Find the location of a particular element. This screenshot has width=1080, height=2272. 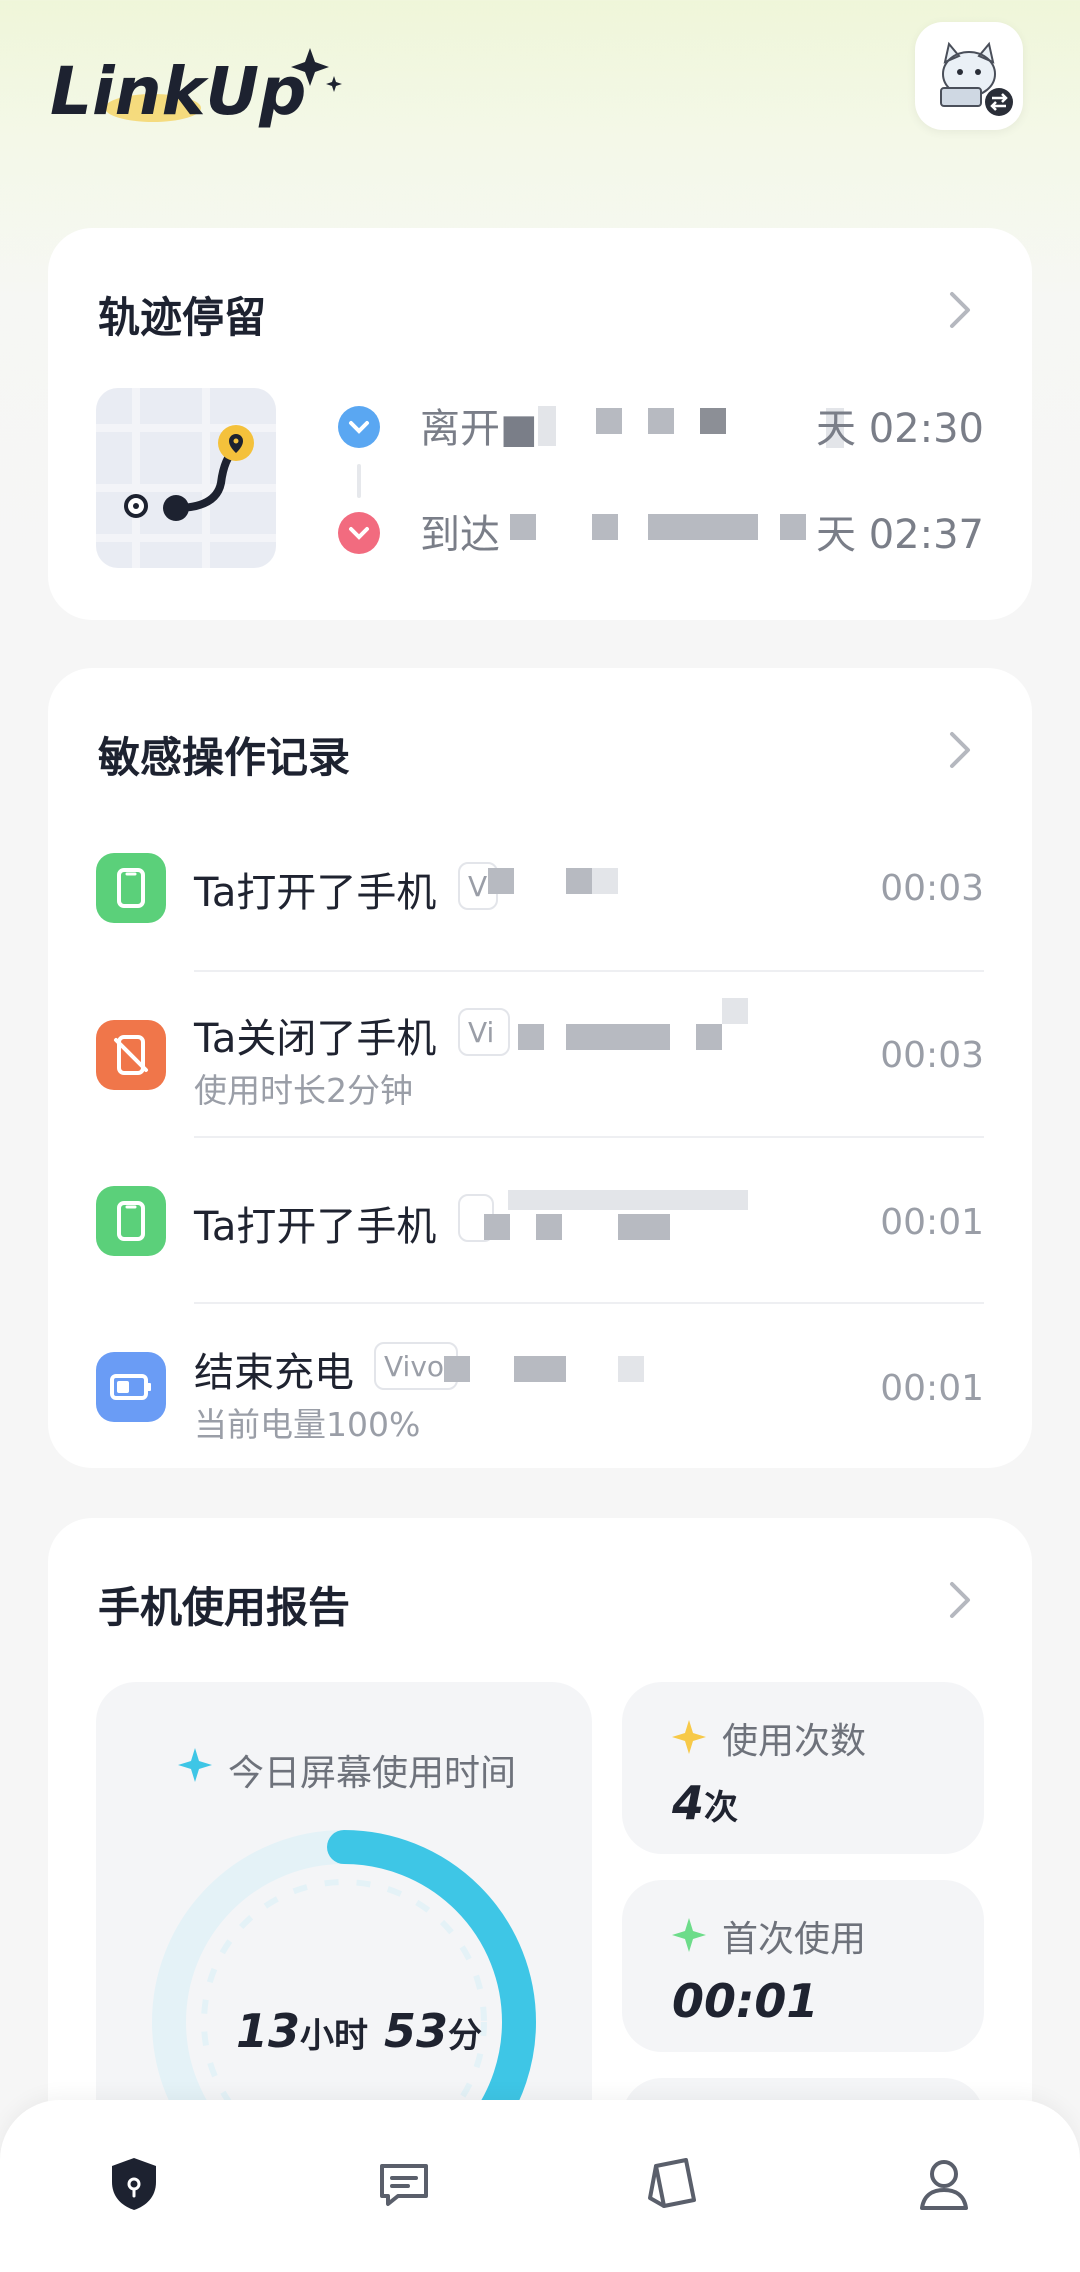

sparkle-icon is located at coordinates (195, 1765).